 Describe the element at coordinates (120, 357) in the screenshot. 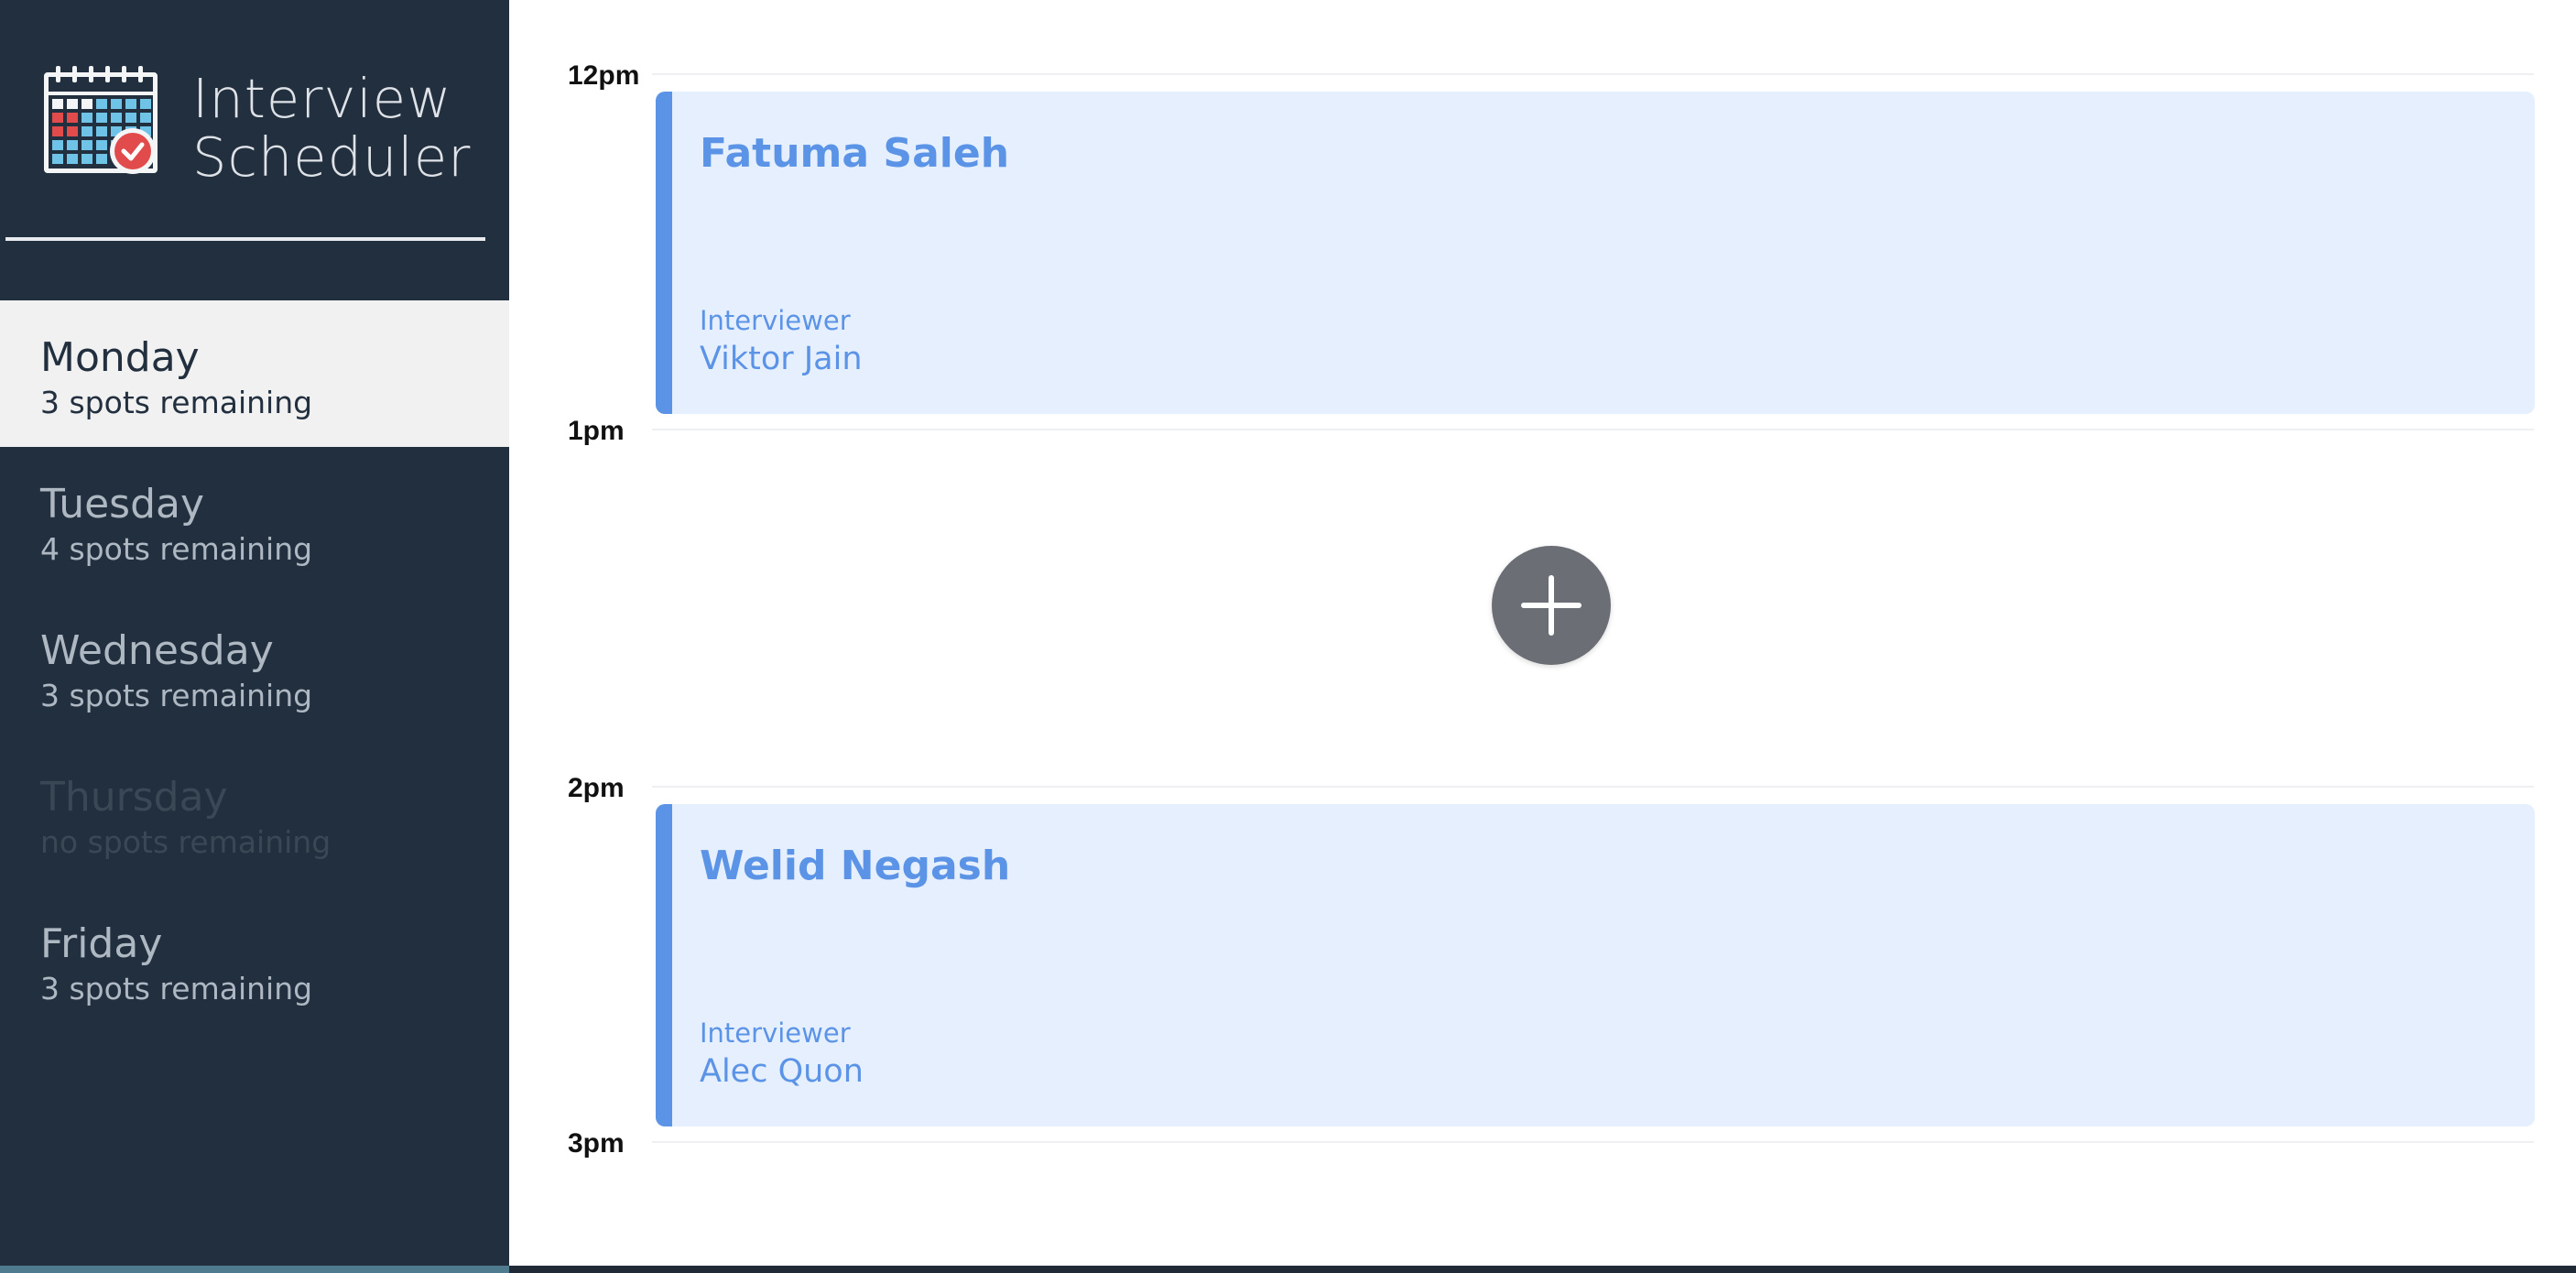

I see `day-name: Monday` at that location.